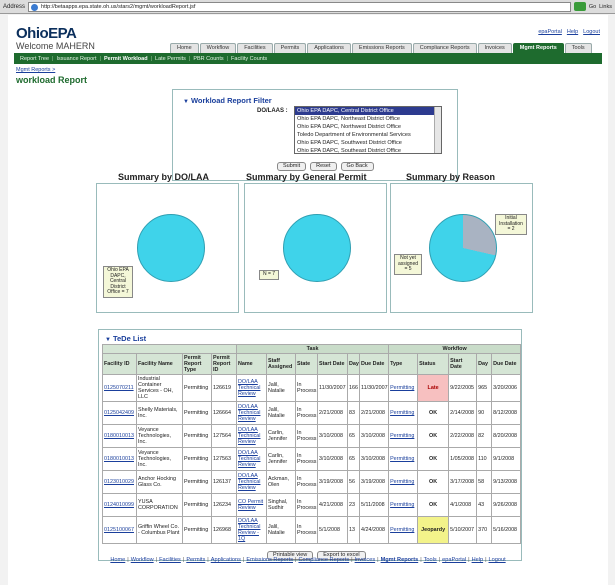 The image size is (615, 585). I want to click on do-laas-option: Ohio EPA DAPC, Southwest District Office, so click(368, 143).